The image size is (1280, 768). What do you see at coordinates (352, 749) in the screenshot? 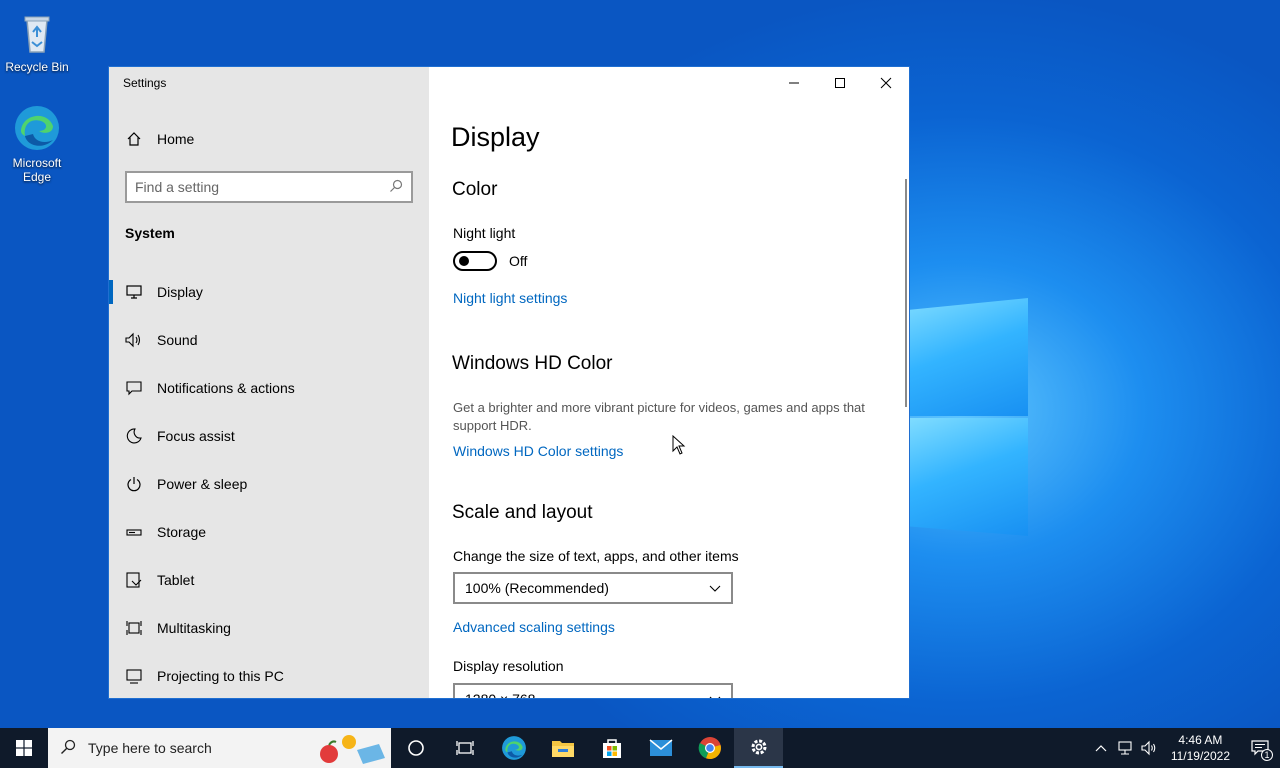
I see `search-highlight-icon` at bounding box center [352, 749].